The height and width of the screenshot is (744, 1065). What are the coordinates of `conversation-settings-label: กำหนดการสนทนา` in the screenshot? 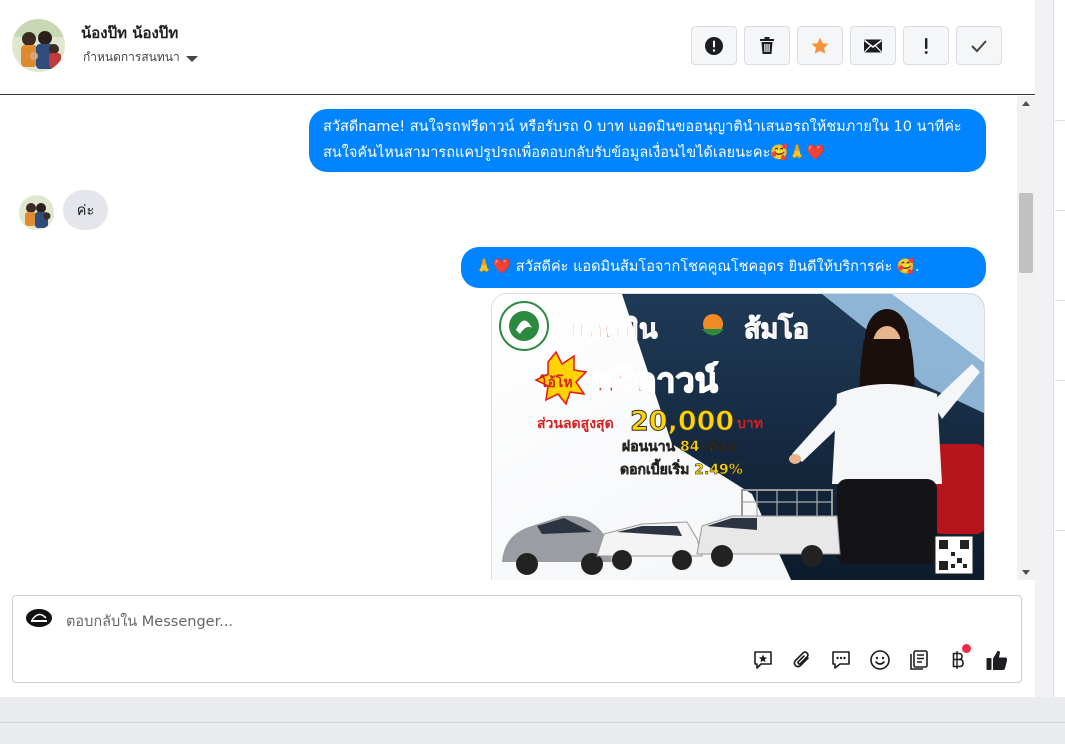 It's located at (131, 57).